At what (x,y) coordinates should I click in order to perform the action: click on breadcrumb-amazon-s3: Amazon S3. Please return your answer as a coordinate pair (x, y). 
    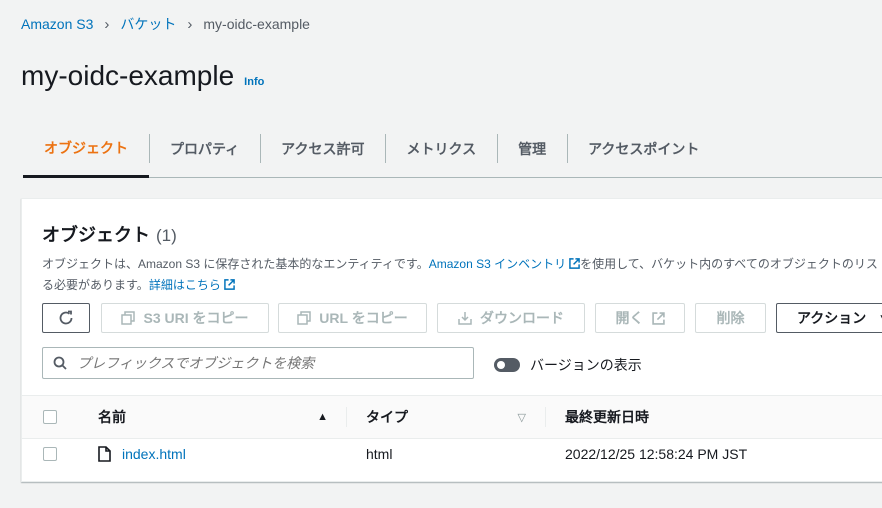
    Looking at the image, I should click on (57, 24).